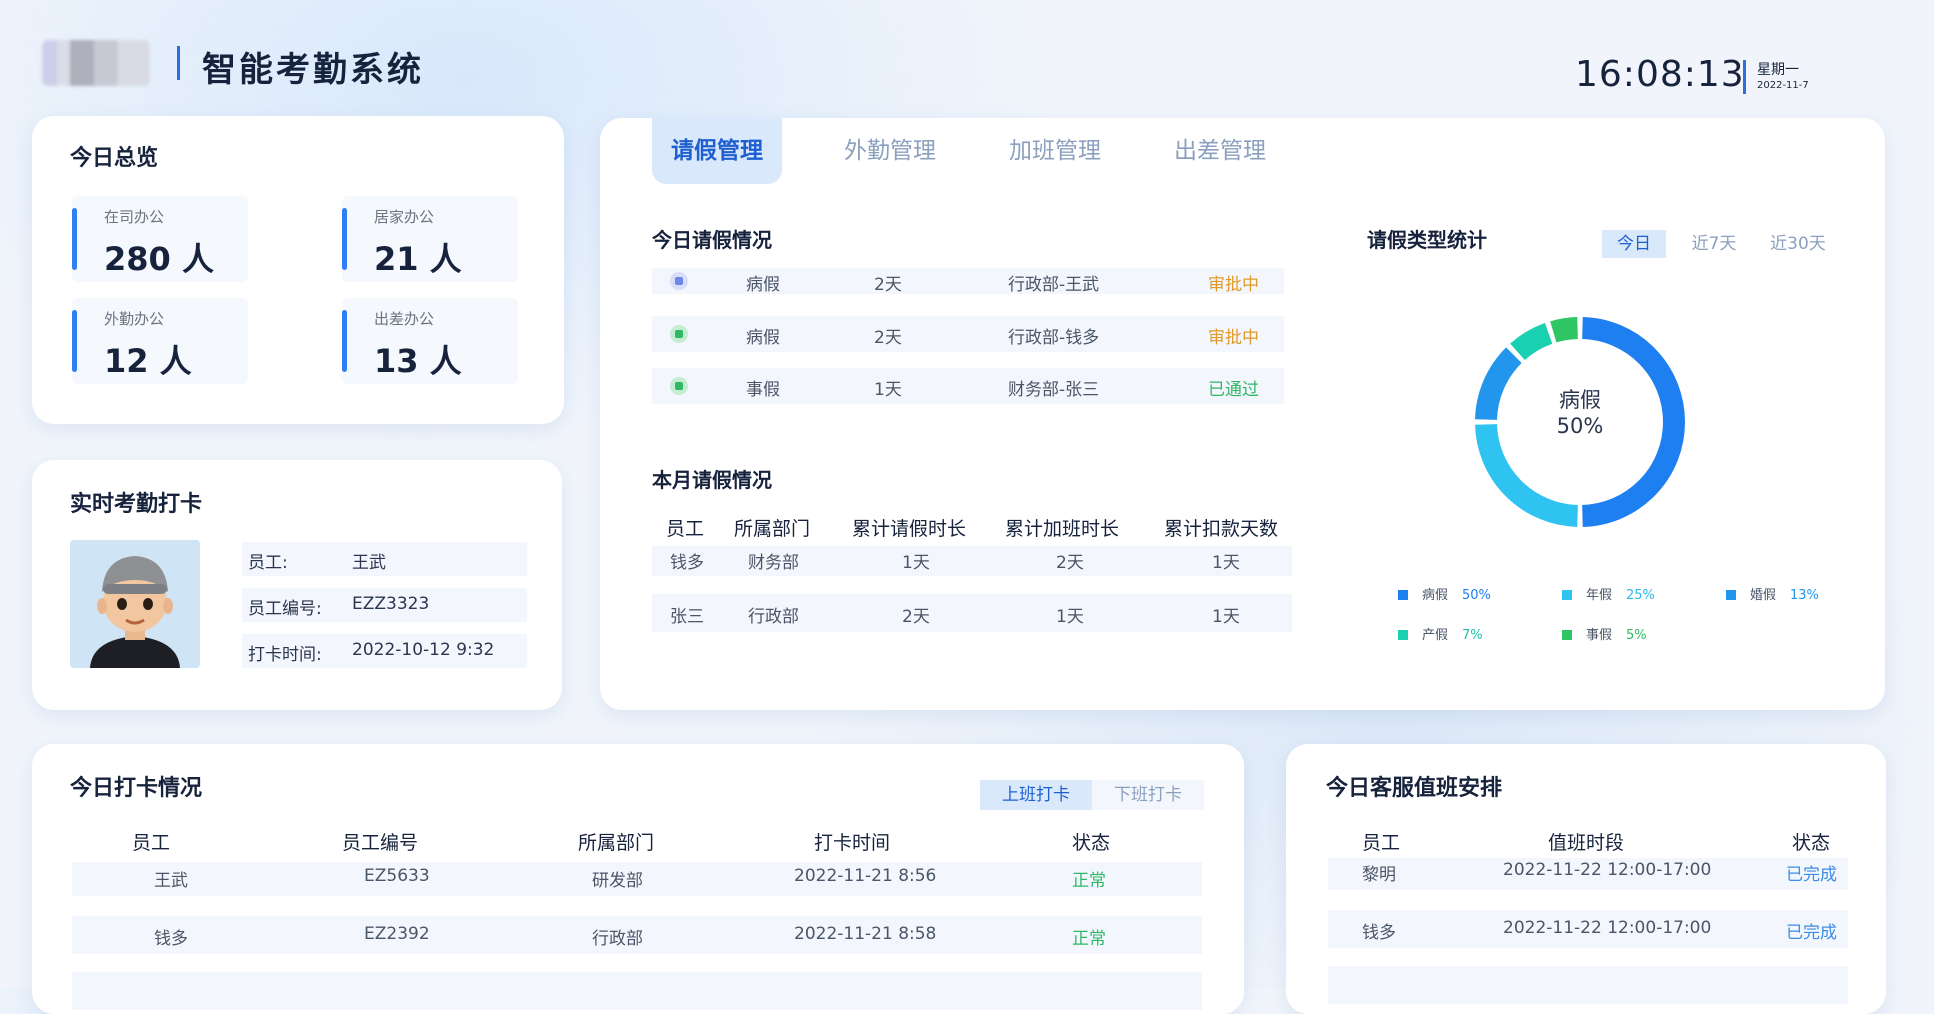  What do you see at coordinates (712, 240) in the screenshot?
I see `today-leave-title: 今日请假情况` at bounding box center [712, 240].